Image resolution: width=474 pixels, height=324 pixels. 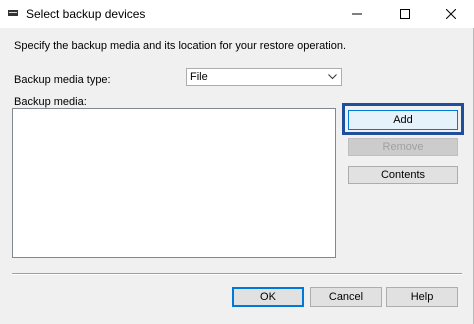 I want to click on maximize-icon, so click(x=405, y=14).